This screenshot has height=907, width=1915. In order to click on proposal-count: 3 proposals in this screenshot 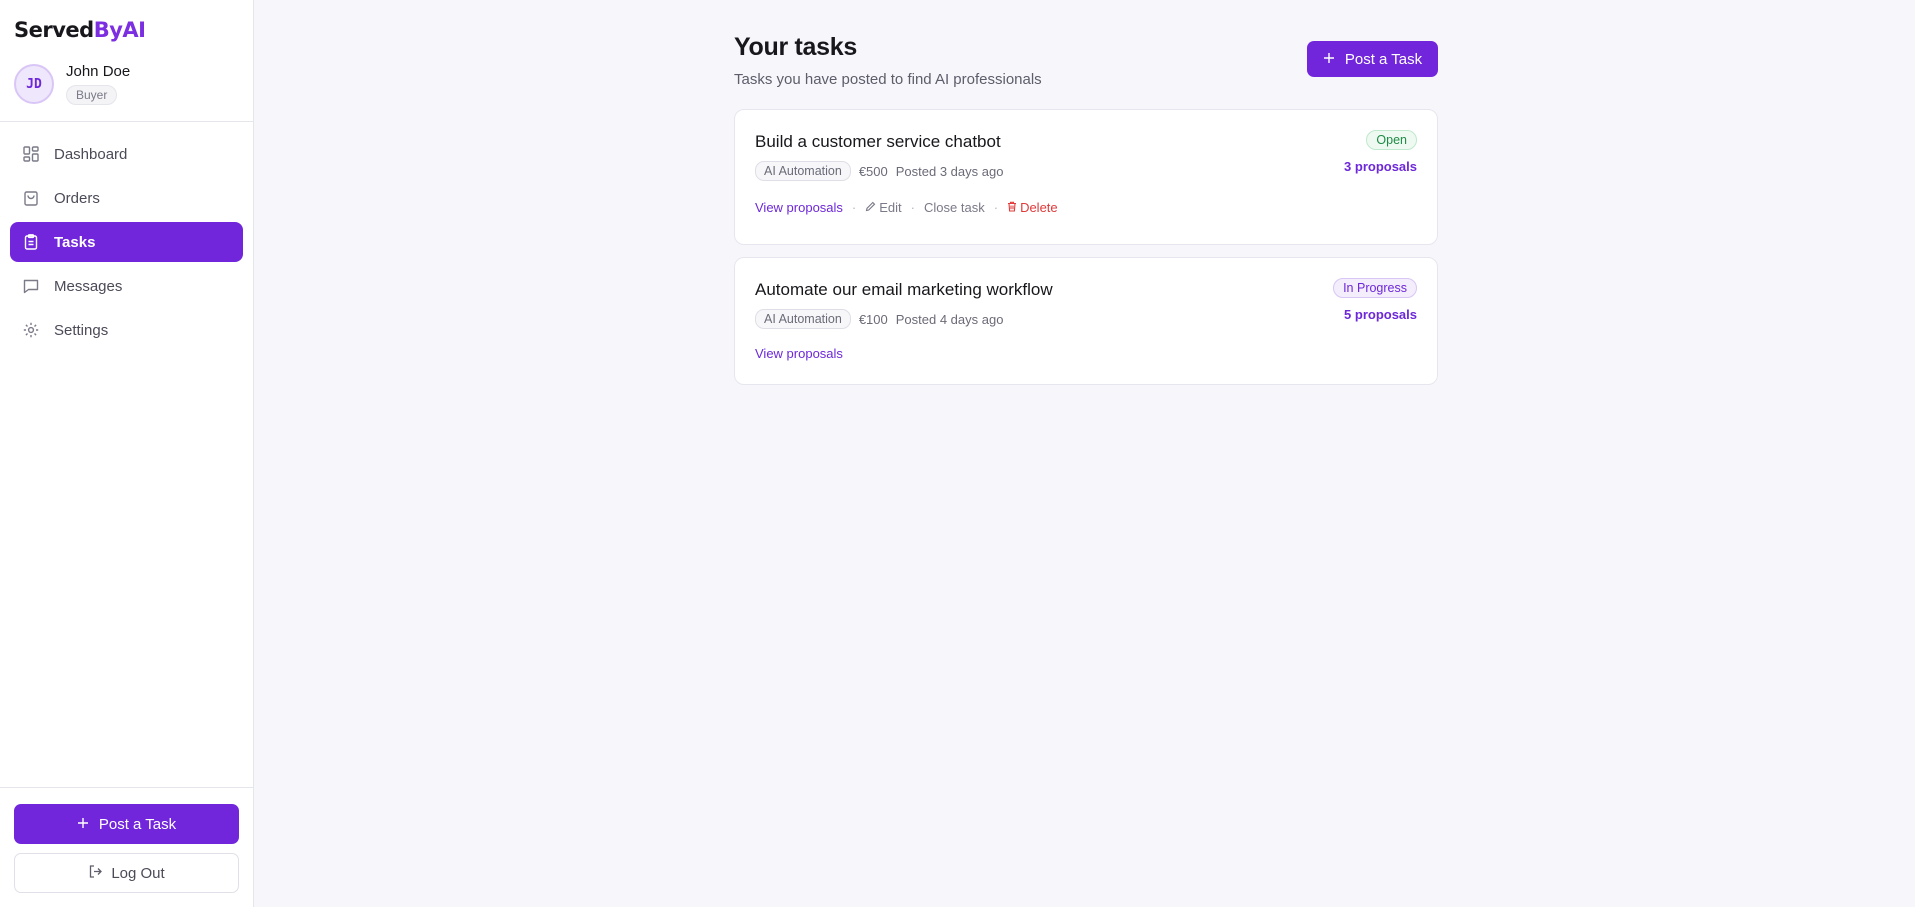, I will do `click(1380, 166)`.